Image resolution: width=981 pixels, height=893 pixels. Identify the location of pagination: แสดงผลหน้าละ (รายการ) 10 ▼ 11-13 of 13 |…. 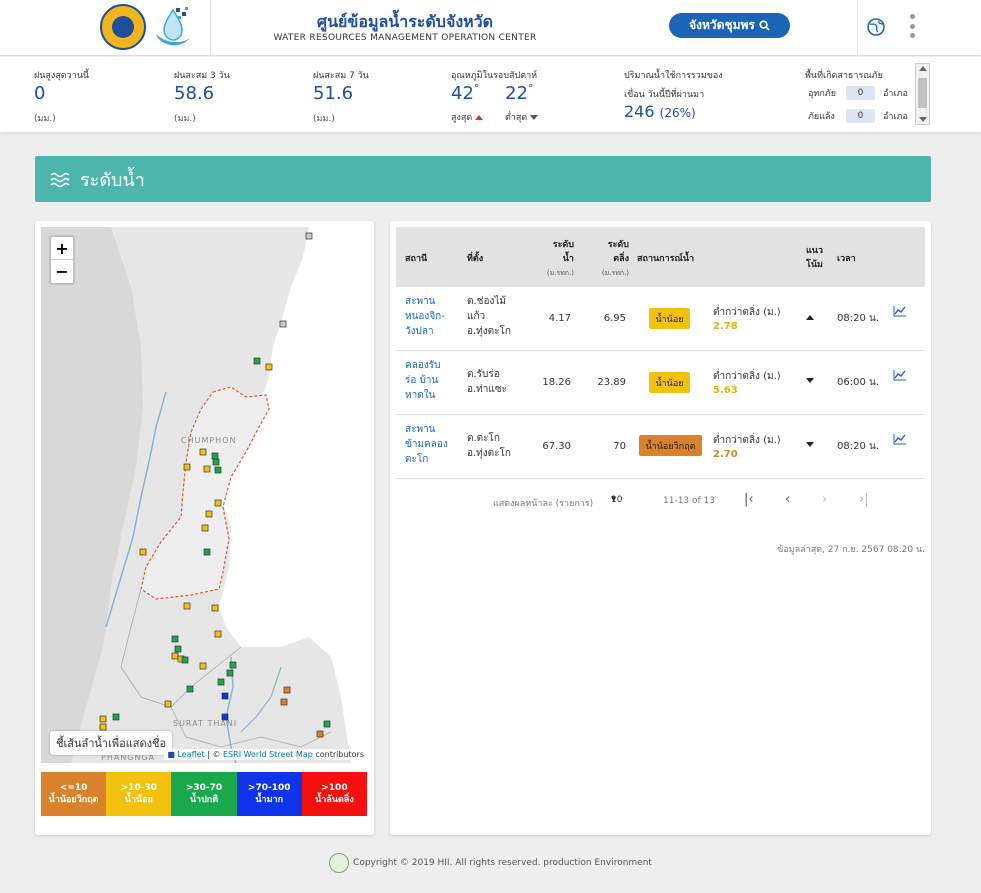
(681, 500).